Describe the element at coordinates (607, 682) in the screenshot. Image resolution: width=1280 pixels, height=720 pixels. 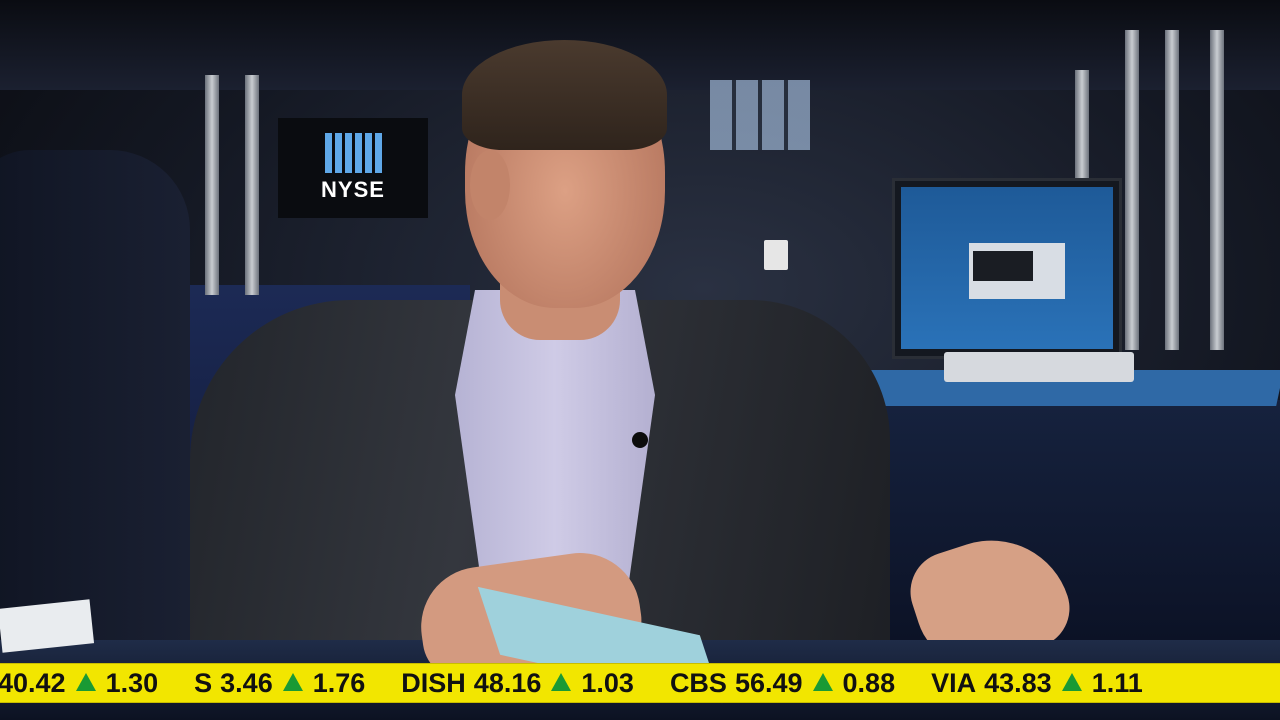
I see `ticker-change: 1.03` at that location.